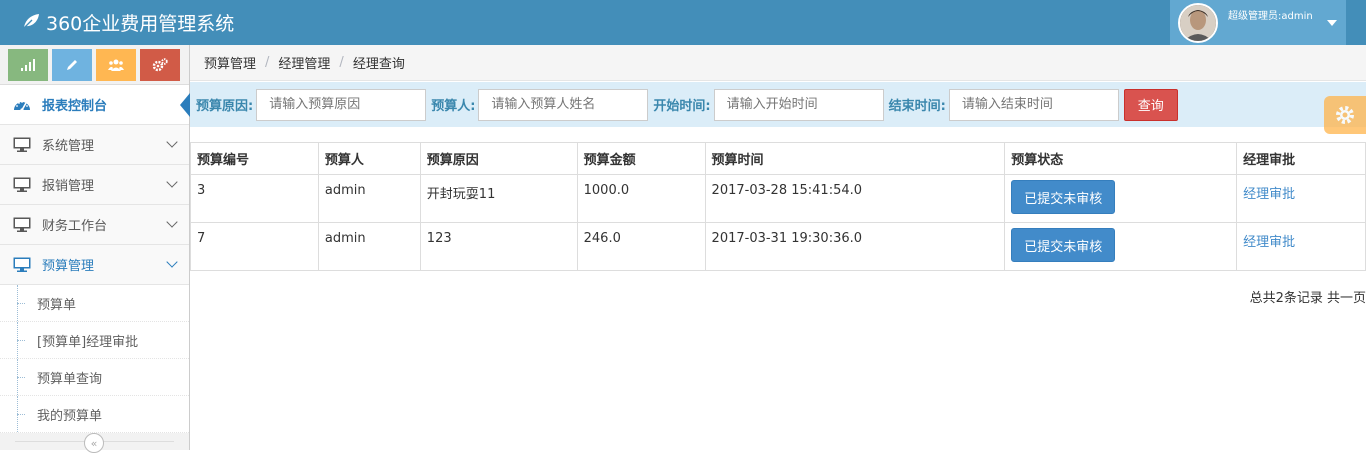 Image resolution: width=1366 pixels, height=453 pixels. Describe the element at coordinates (140, 24) in the screenshot. I see `app-title: 360企业费用管理系统` at that location.